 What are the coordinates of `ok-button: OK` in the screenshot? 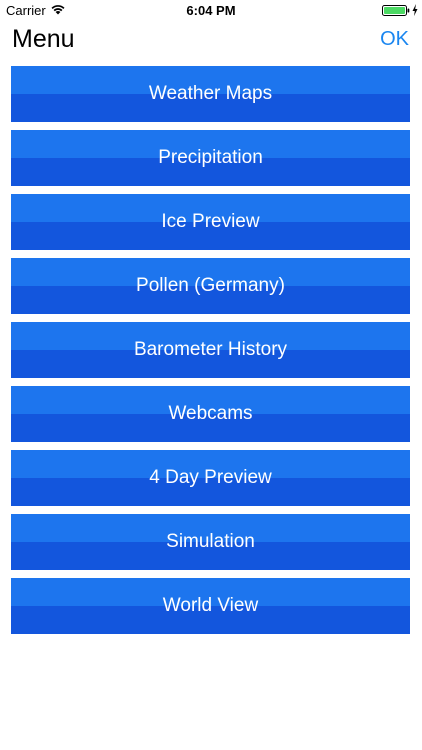 It's located at (394, 39).